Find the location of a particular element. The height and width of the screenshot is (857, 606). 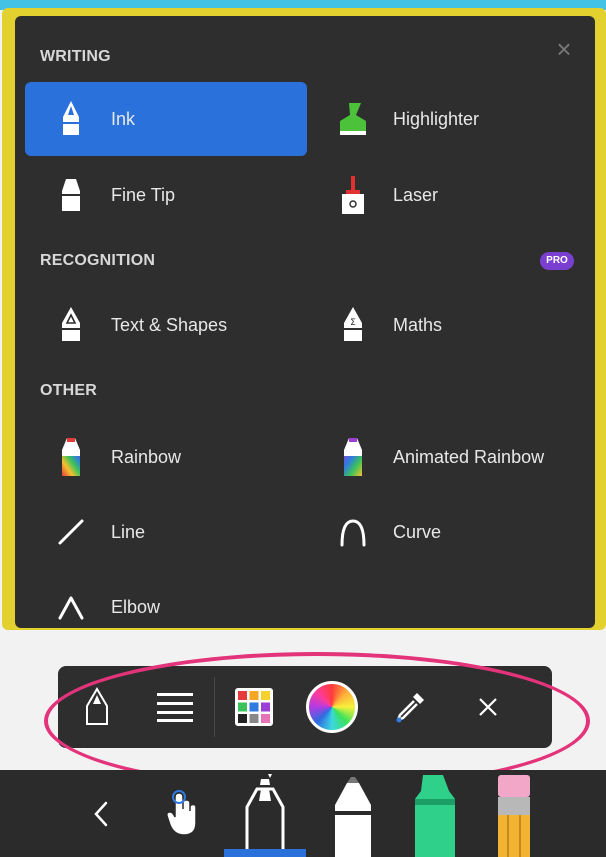

eyedropper-button is located at coordinates (410, 707).